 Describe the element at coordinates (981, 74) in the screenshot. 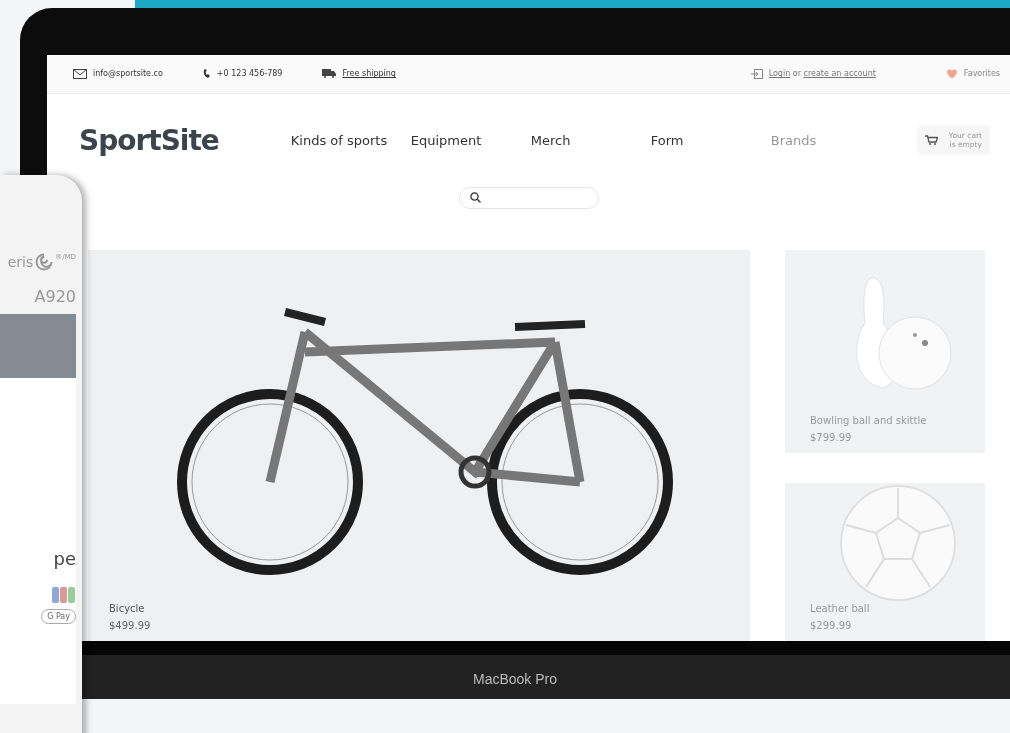

I see `favorites-link: Favorites` at that location.